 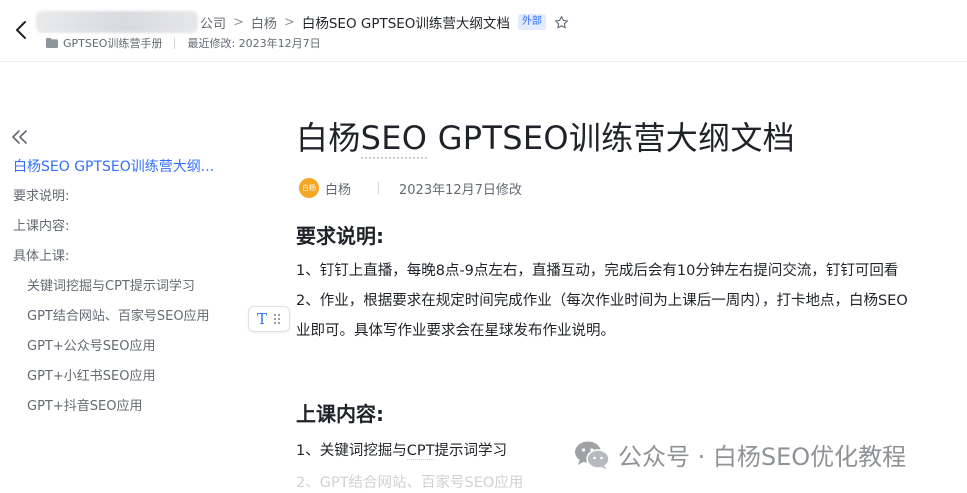 I want to click on watermark: 公众号 · 白杨SEO优化教程, so click(x=740, y=454).